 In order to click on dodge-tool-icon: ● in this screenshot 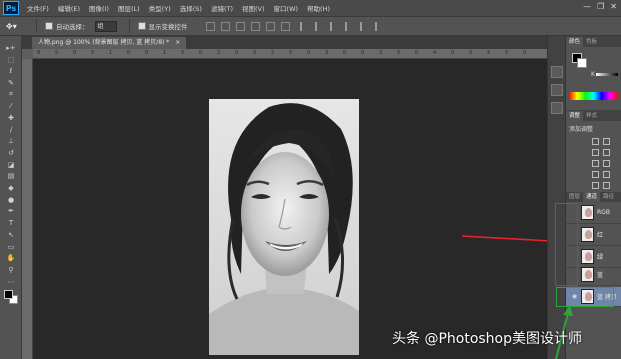, I will do `click(11, 200)`.